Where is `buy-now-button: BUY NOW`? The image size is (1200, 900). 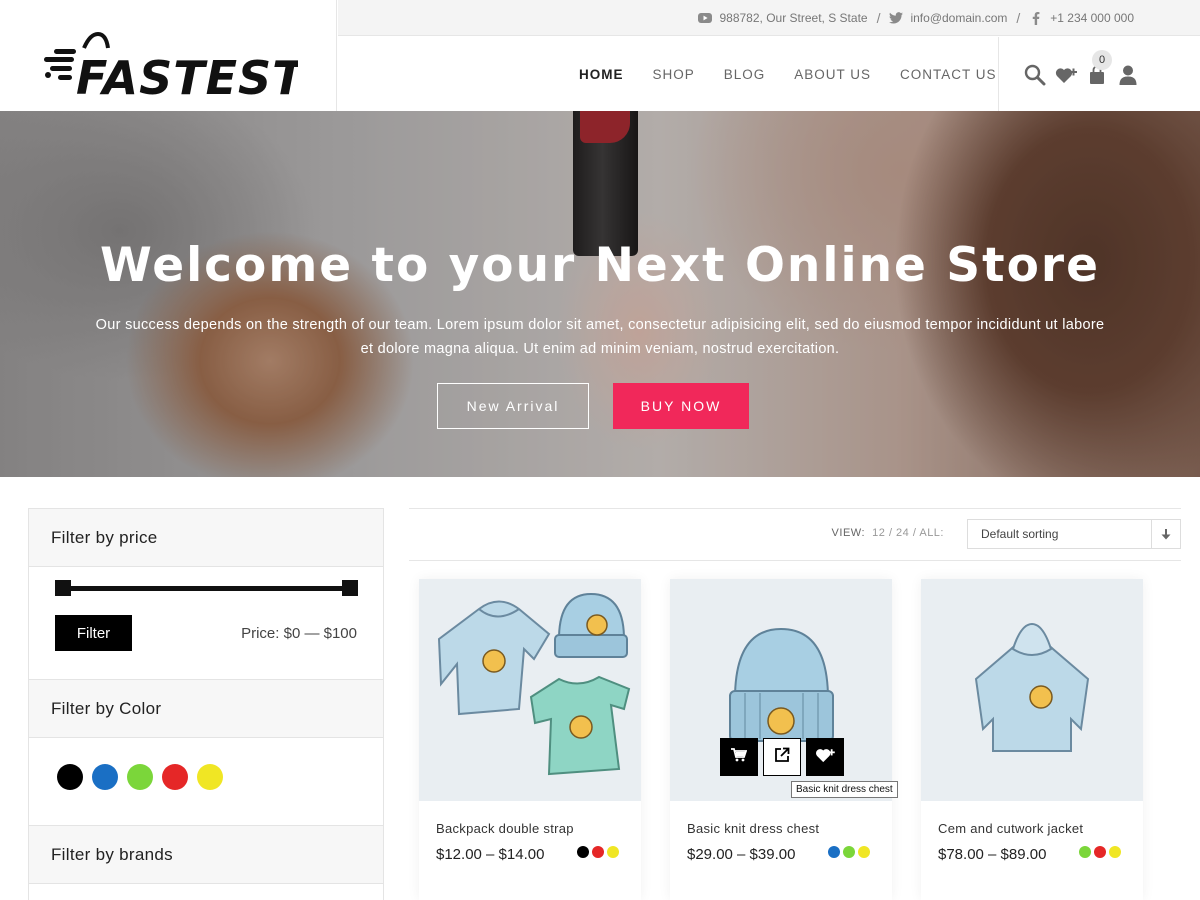 buy-now-button: BUY NOW is located at coordinates (681, 406).